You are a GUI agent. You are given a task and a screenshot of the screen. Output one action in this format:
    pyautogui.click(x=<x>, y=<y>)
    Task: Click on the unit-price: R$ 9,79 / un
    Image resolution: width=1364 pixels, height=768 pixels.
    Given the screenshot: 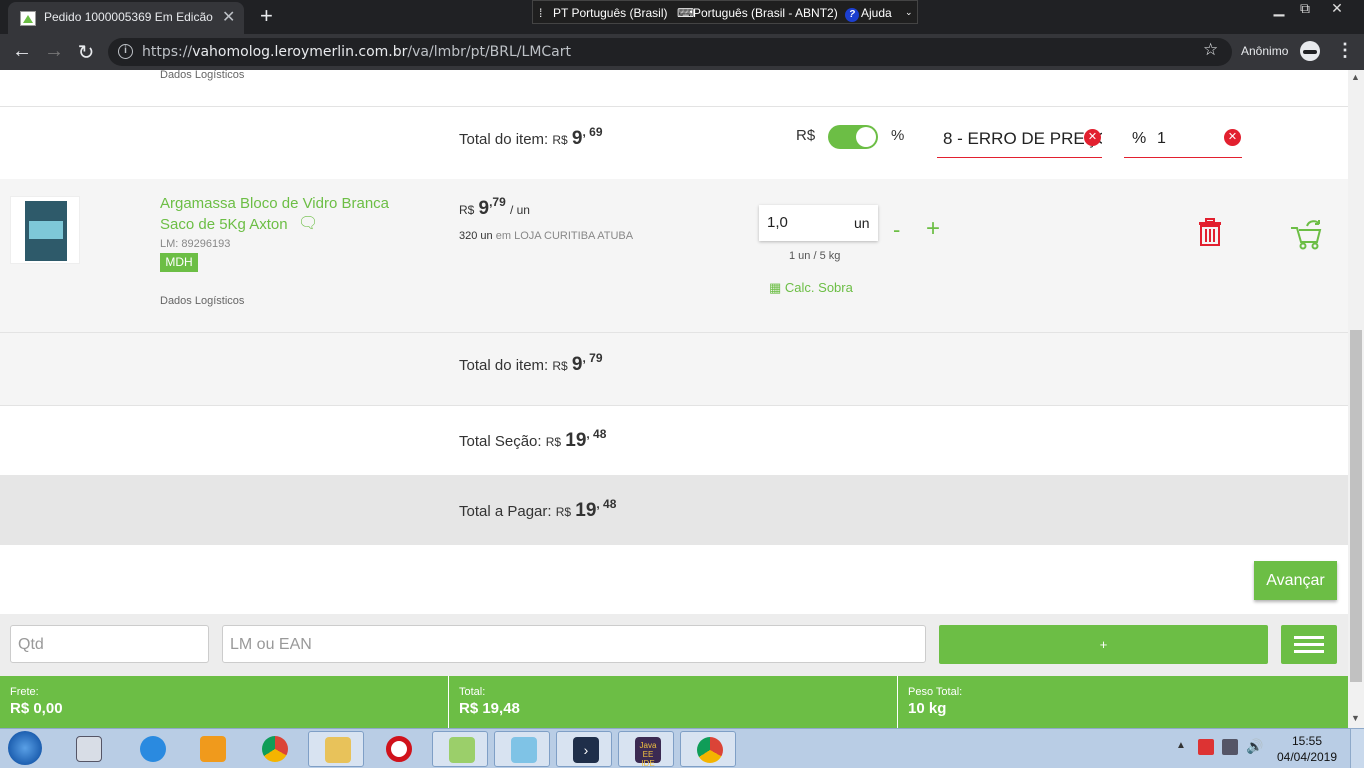 What is the action you would take?
    pyautogui.click(x=494, y=207)
    